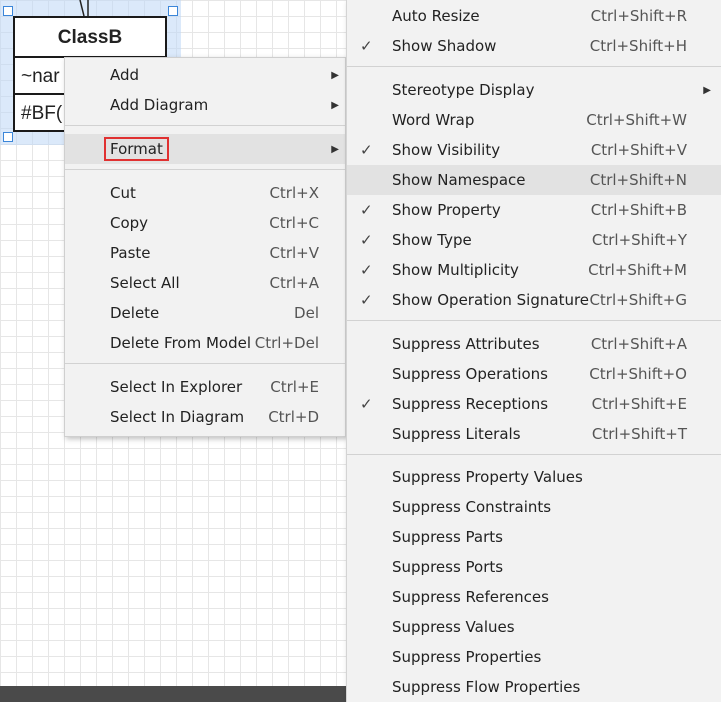  Describe the element at coordinates (8, 137) in the screenshot. I see `resize-handle-bottom-left` at that location.